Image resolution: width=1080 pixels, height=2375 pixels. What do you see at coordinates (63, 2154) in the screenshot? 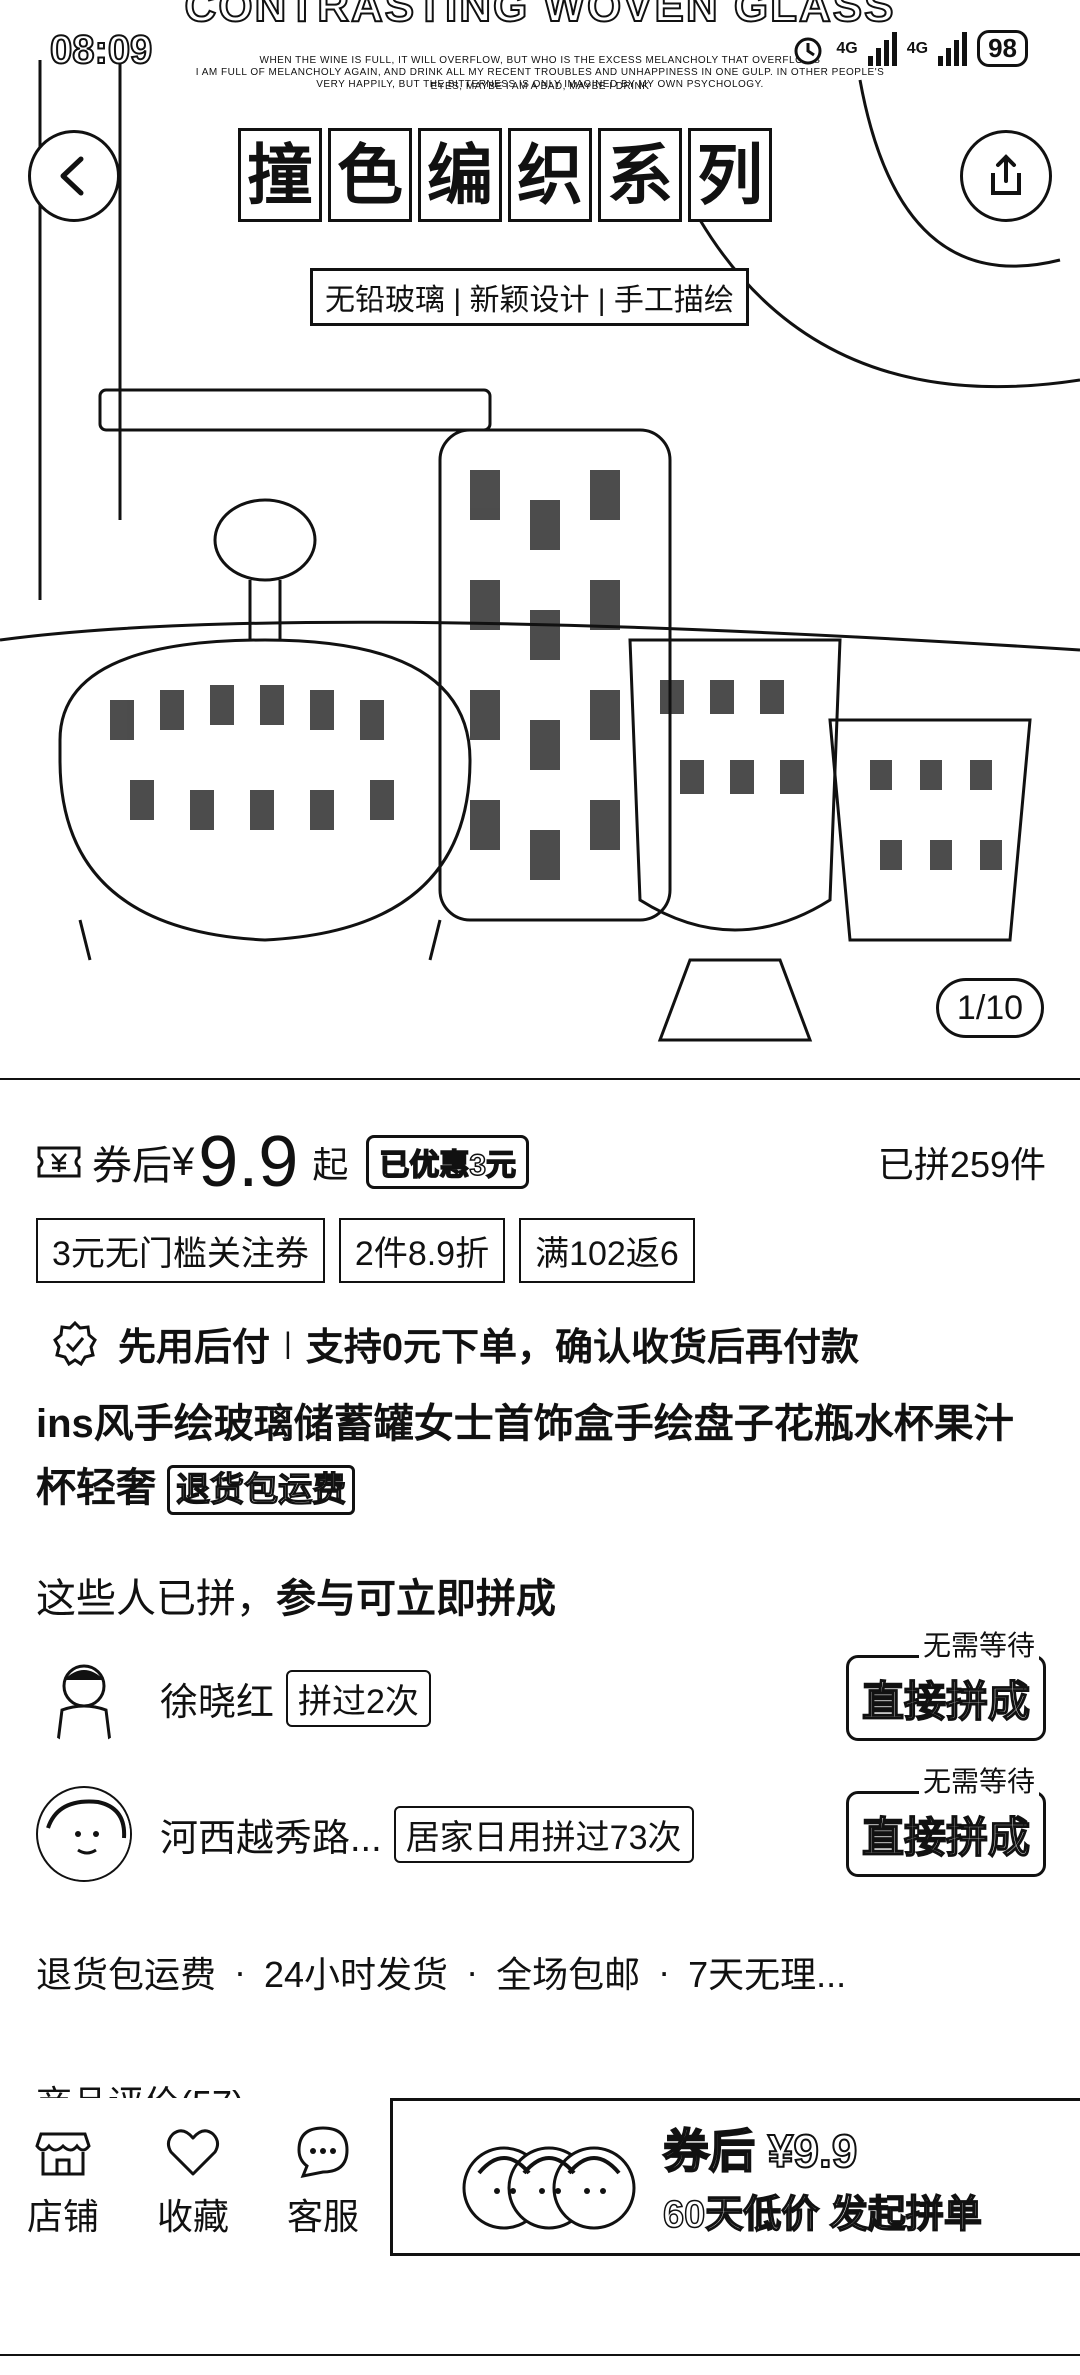
I see `store-icon` at bounding box center [63, 2154].